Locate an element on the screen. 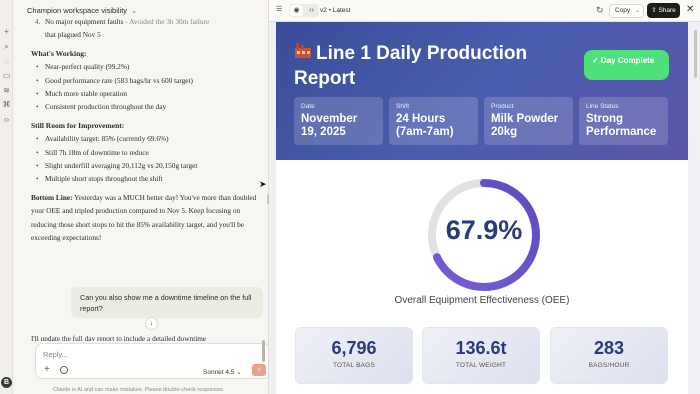 The height and width of the screenshot is (394, 700). stat-value: 136.6t is located at coordinates (481, 348).